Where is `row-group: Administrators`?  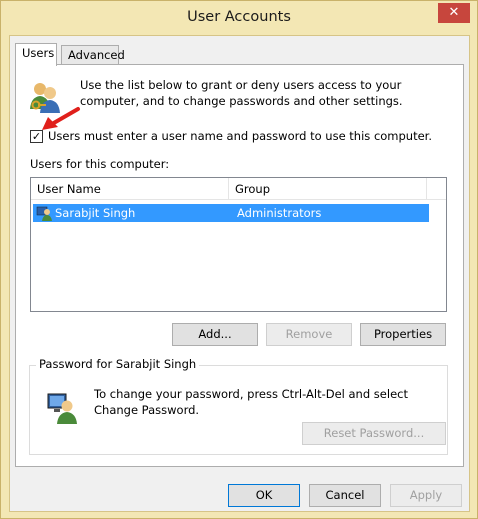 row-group: Administrators is located at coordinates (279, 213).